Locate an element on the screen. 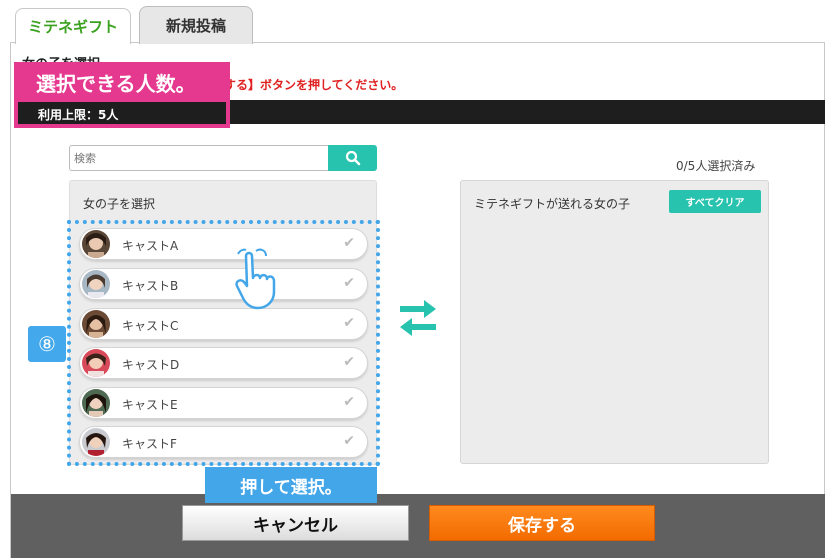  step-number-badge: ⑧ is located at coordinates (47, 344).